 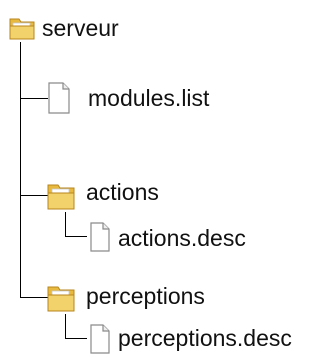 I want to click on tree-item-label: actions, so click(x=122, y=192).